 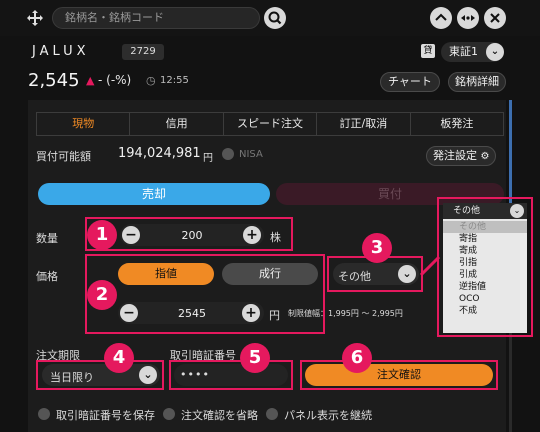 What do you see at coordinates (270, 274) in the screenshot?
I see `market-order-button: 成行` at bounding box center [270, 274].